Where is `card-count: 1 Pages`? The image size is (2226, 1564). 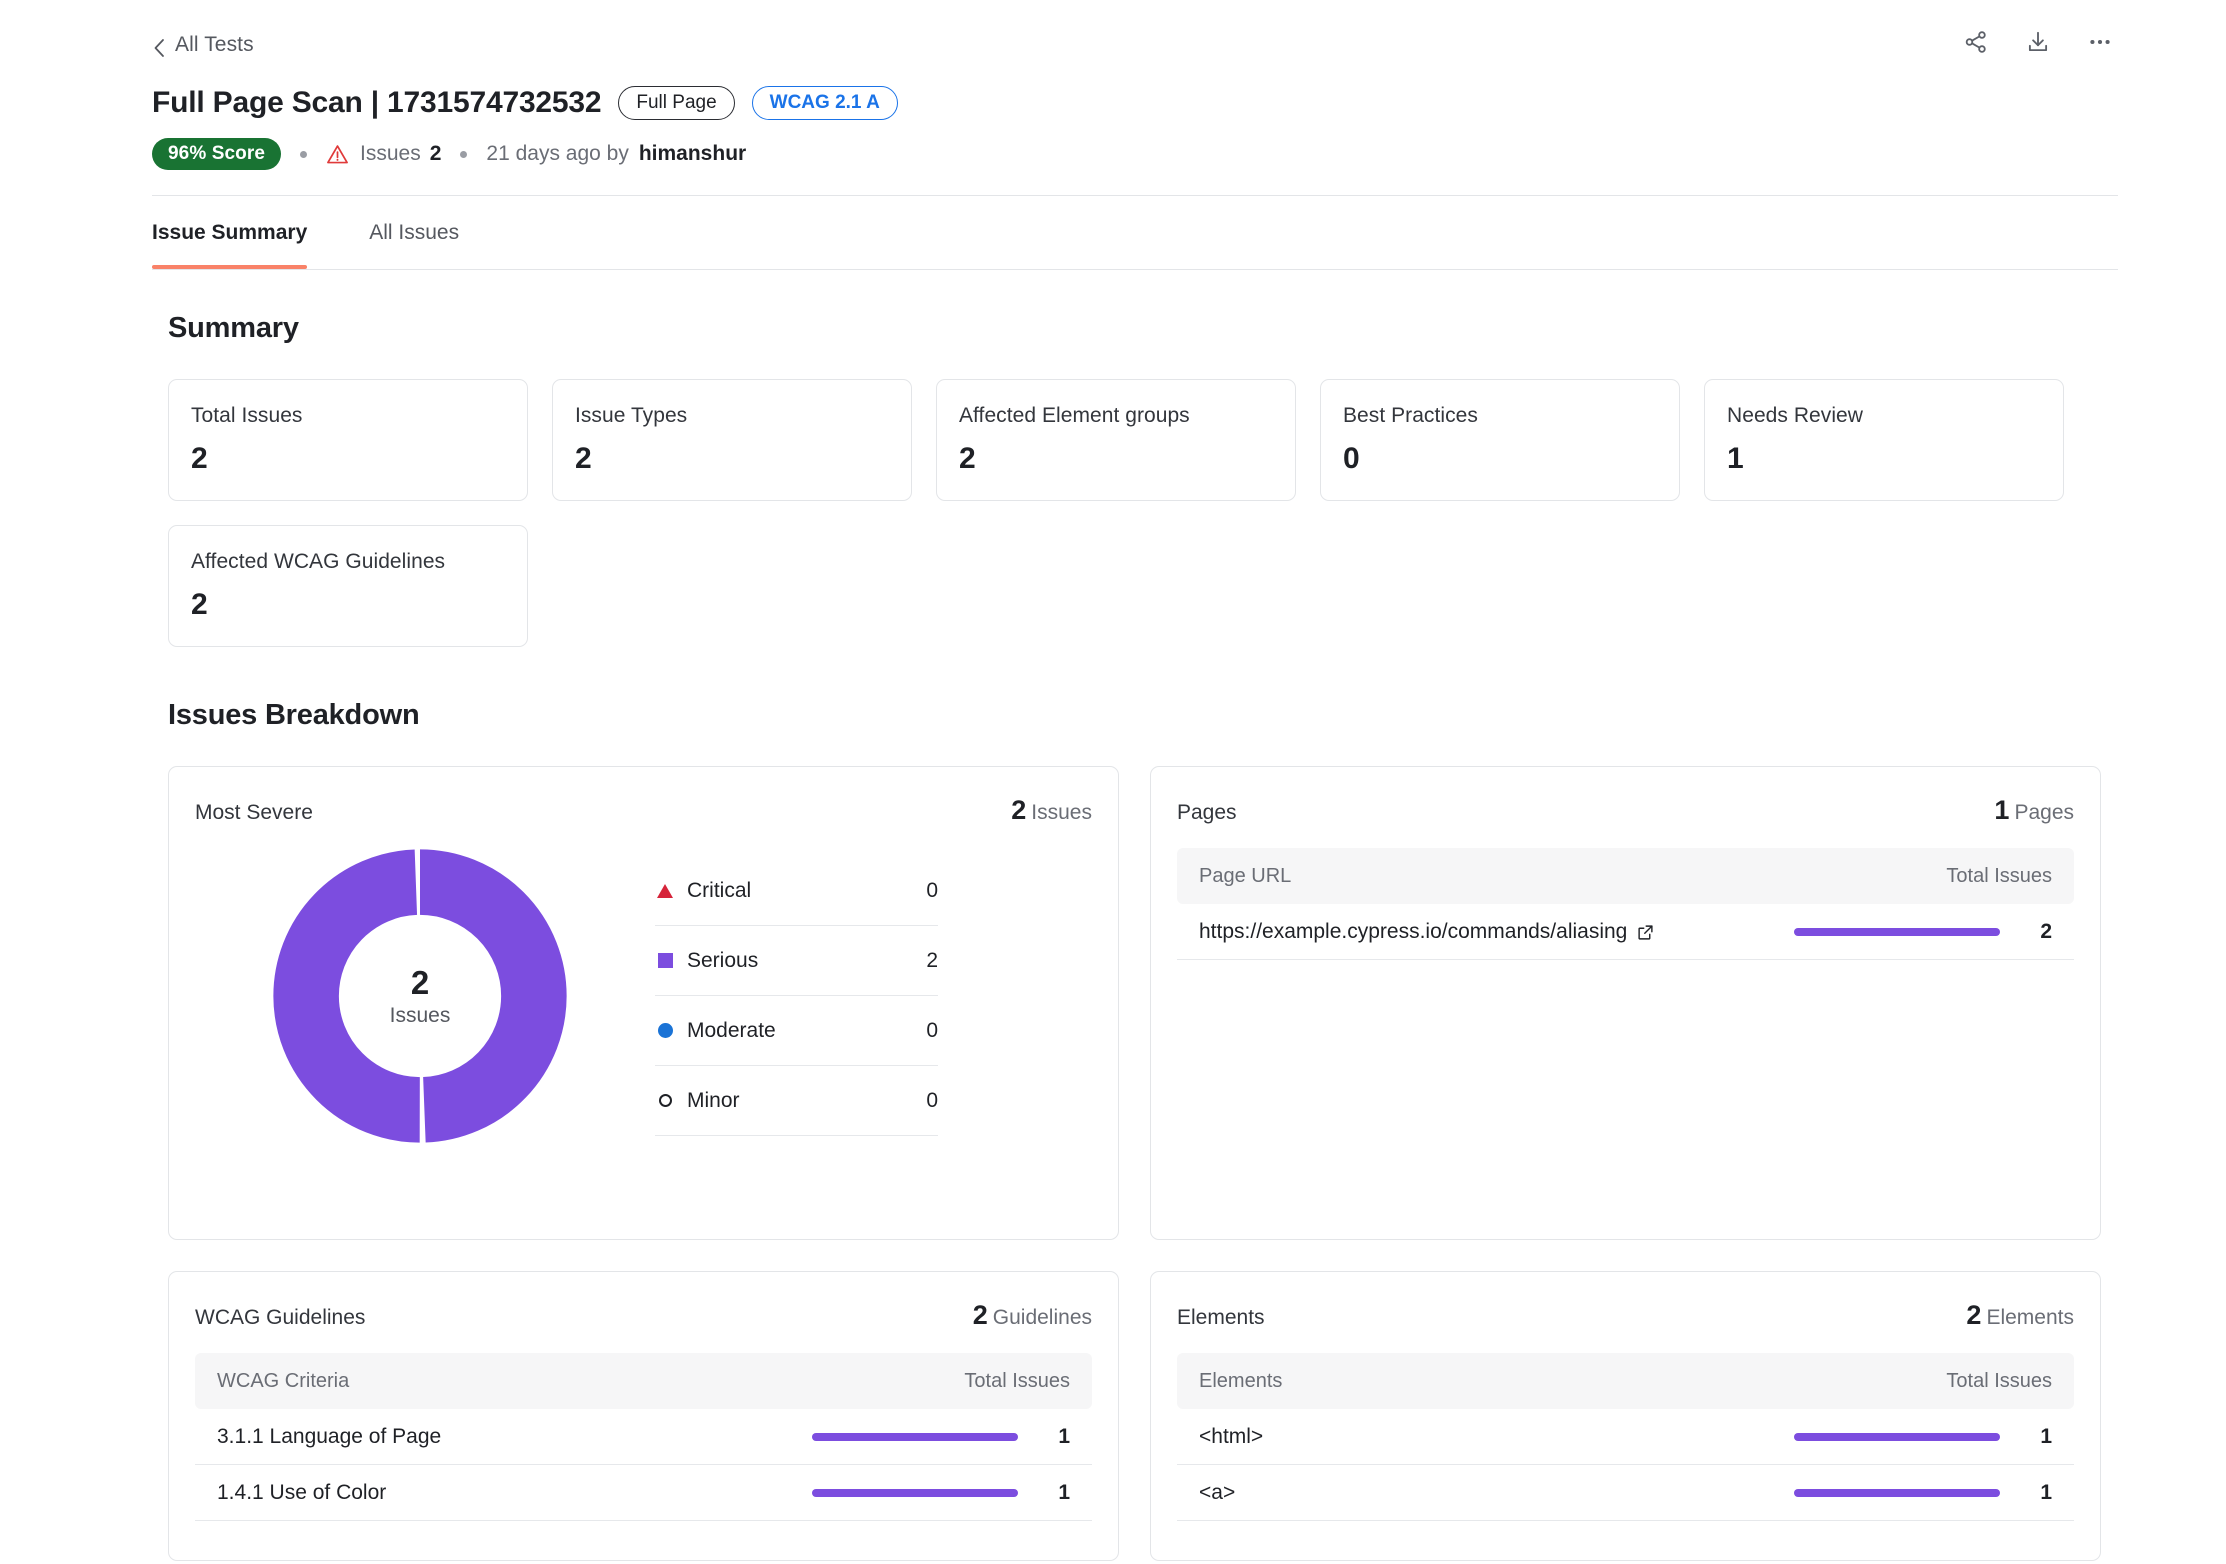 card-count: 1 Pages is located at coordinates (2034, 810).